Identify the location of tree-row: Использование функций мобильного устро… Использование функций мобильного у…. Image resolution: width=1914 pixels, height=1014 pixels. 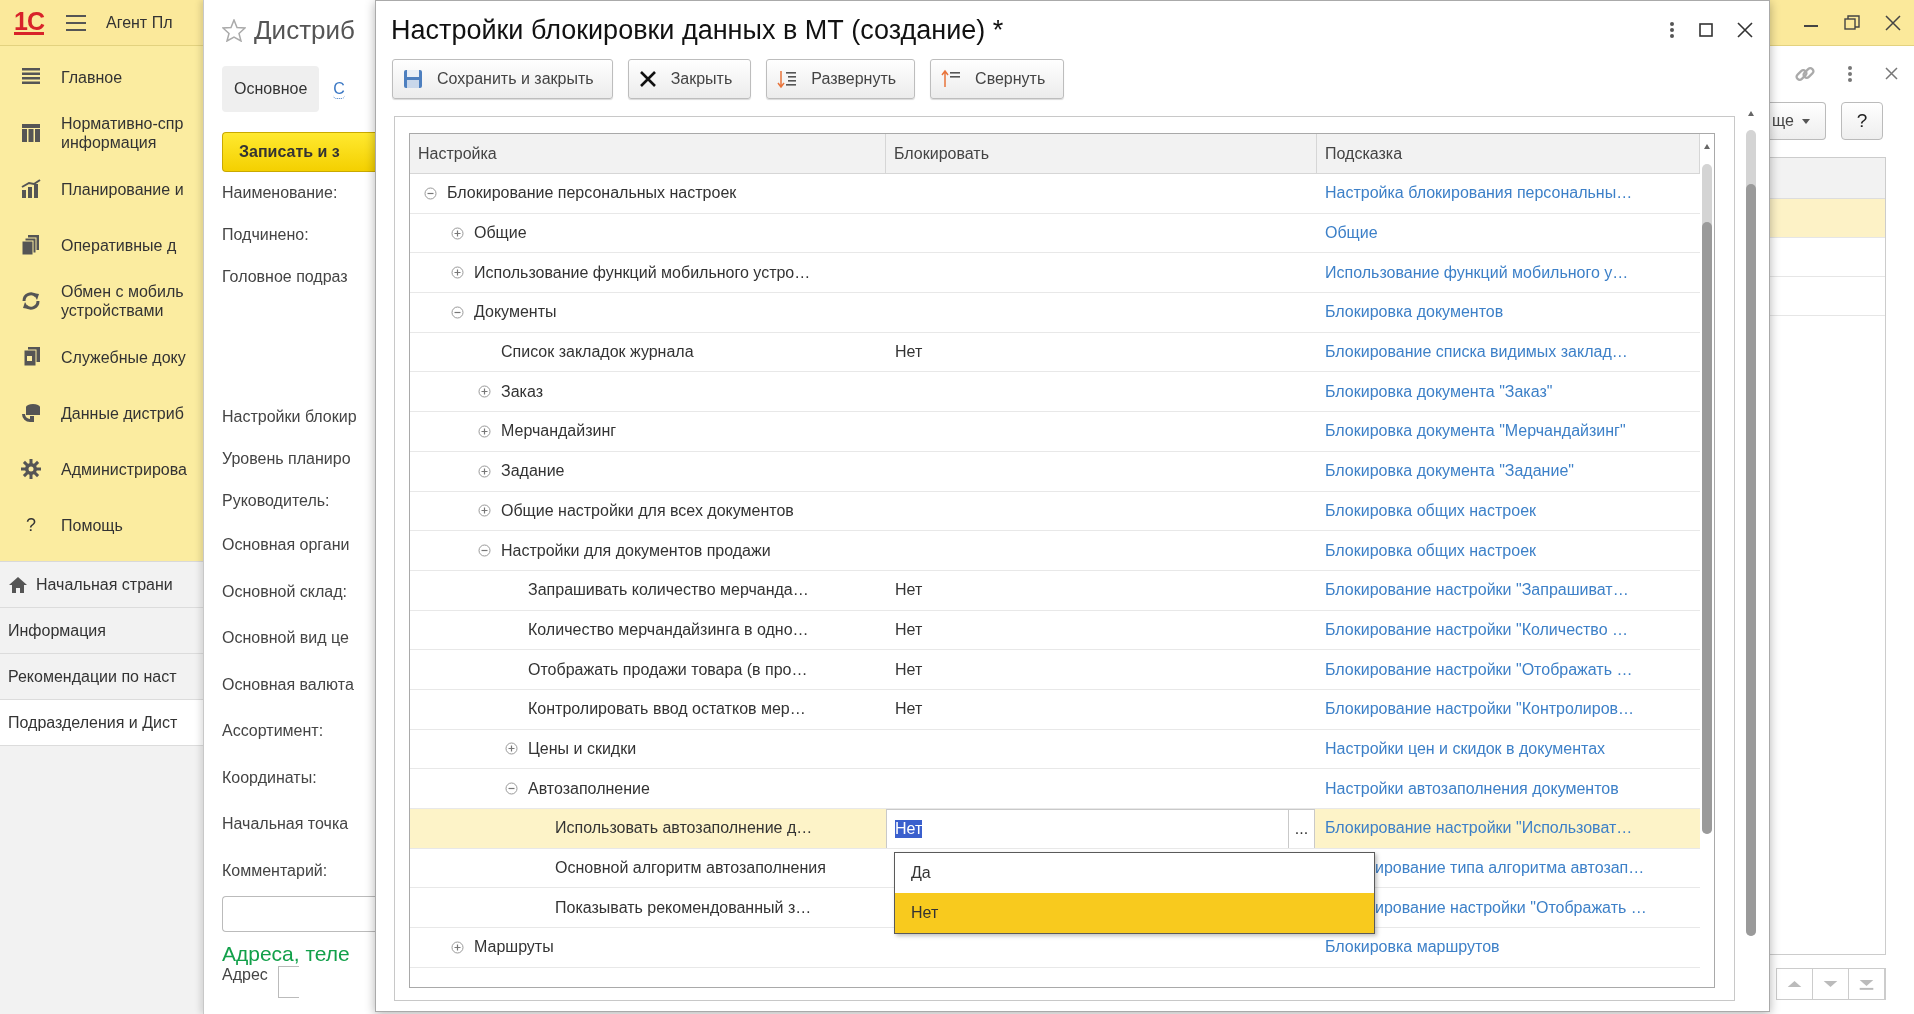
(1055, 273).